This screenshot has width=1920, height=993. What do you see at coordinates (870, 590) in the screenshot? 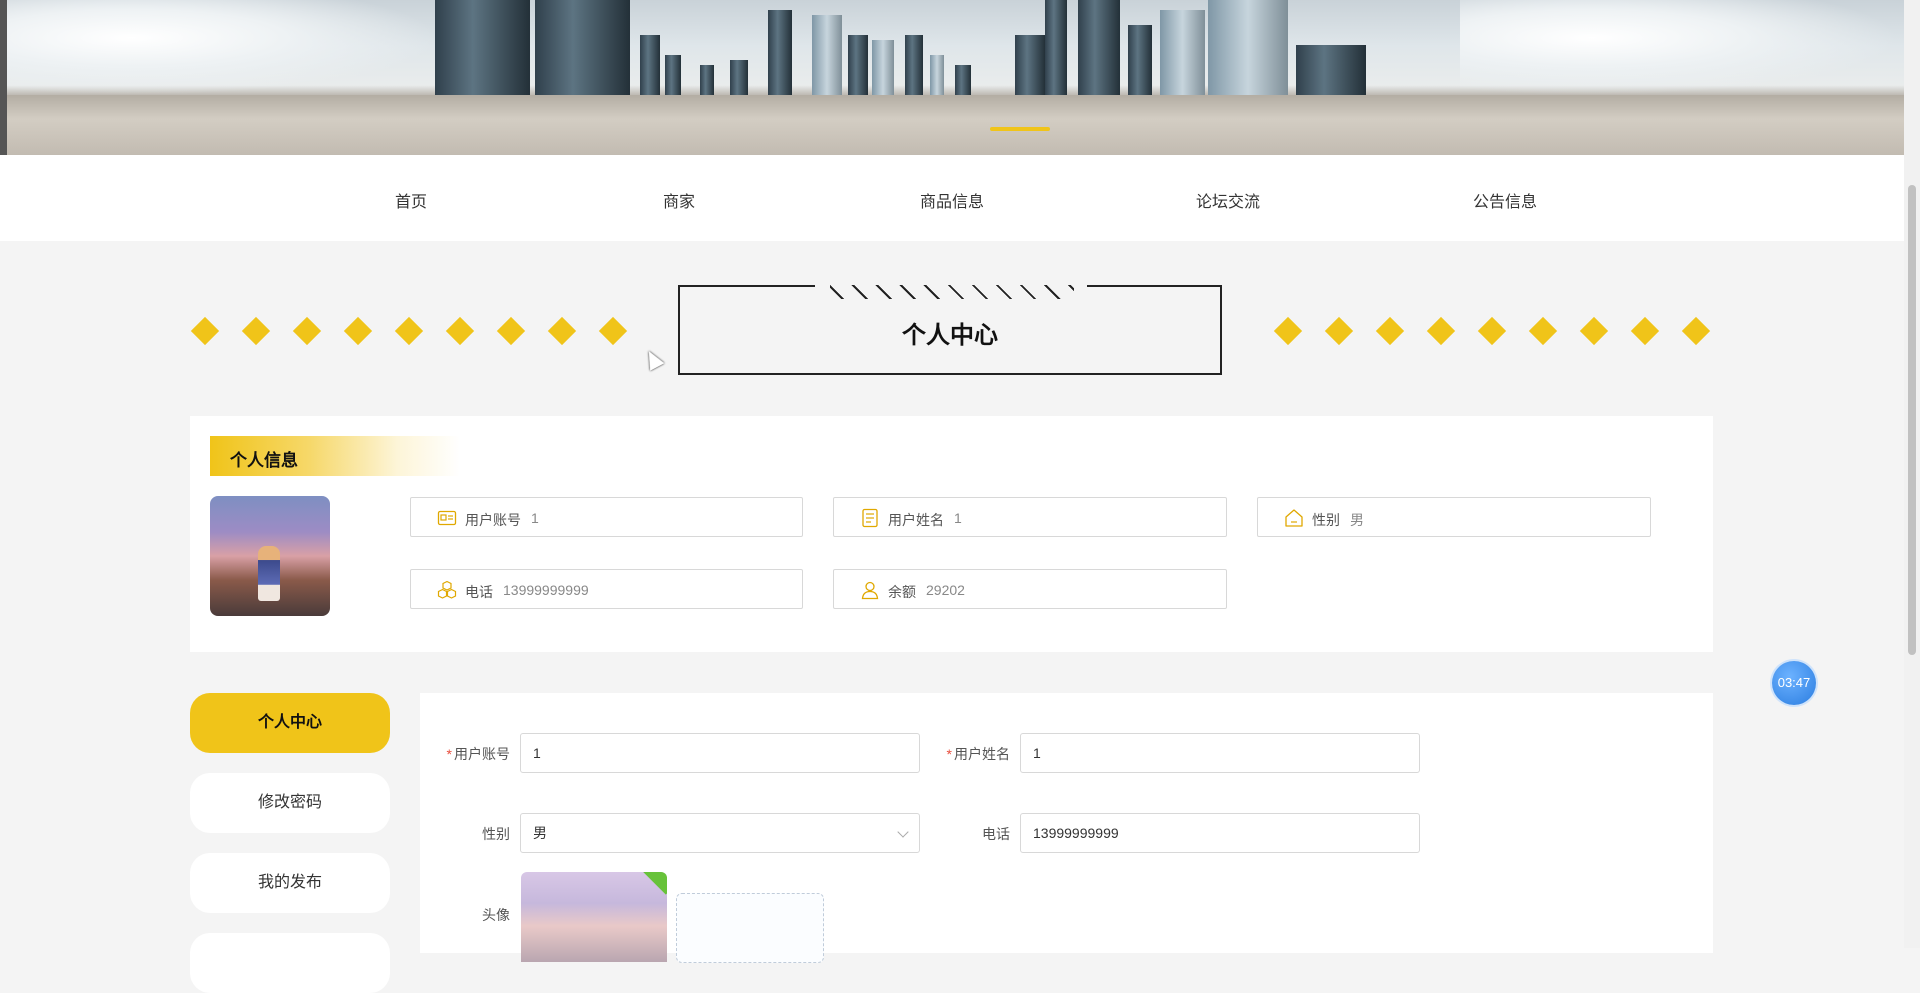
I see `user-icon` at bounding box center [870, 590].